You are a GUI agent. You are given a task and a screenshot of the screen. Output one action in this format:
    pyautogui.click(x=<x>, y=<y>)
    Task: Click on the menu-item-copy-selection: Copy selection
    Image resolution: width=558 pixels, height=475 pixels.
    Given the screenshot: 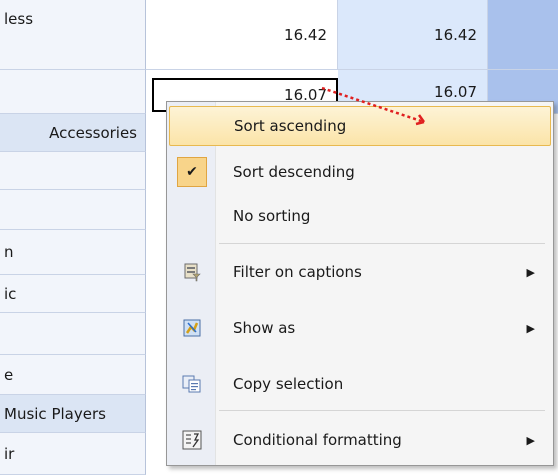 What is the action you would take?
    pyautogui.click(x=360, y=384)
    